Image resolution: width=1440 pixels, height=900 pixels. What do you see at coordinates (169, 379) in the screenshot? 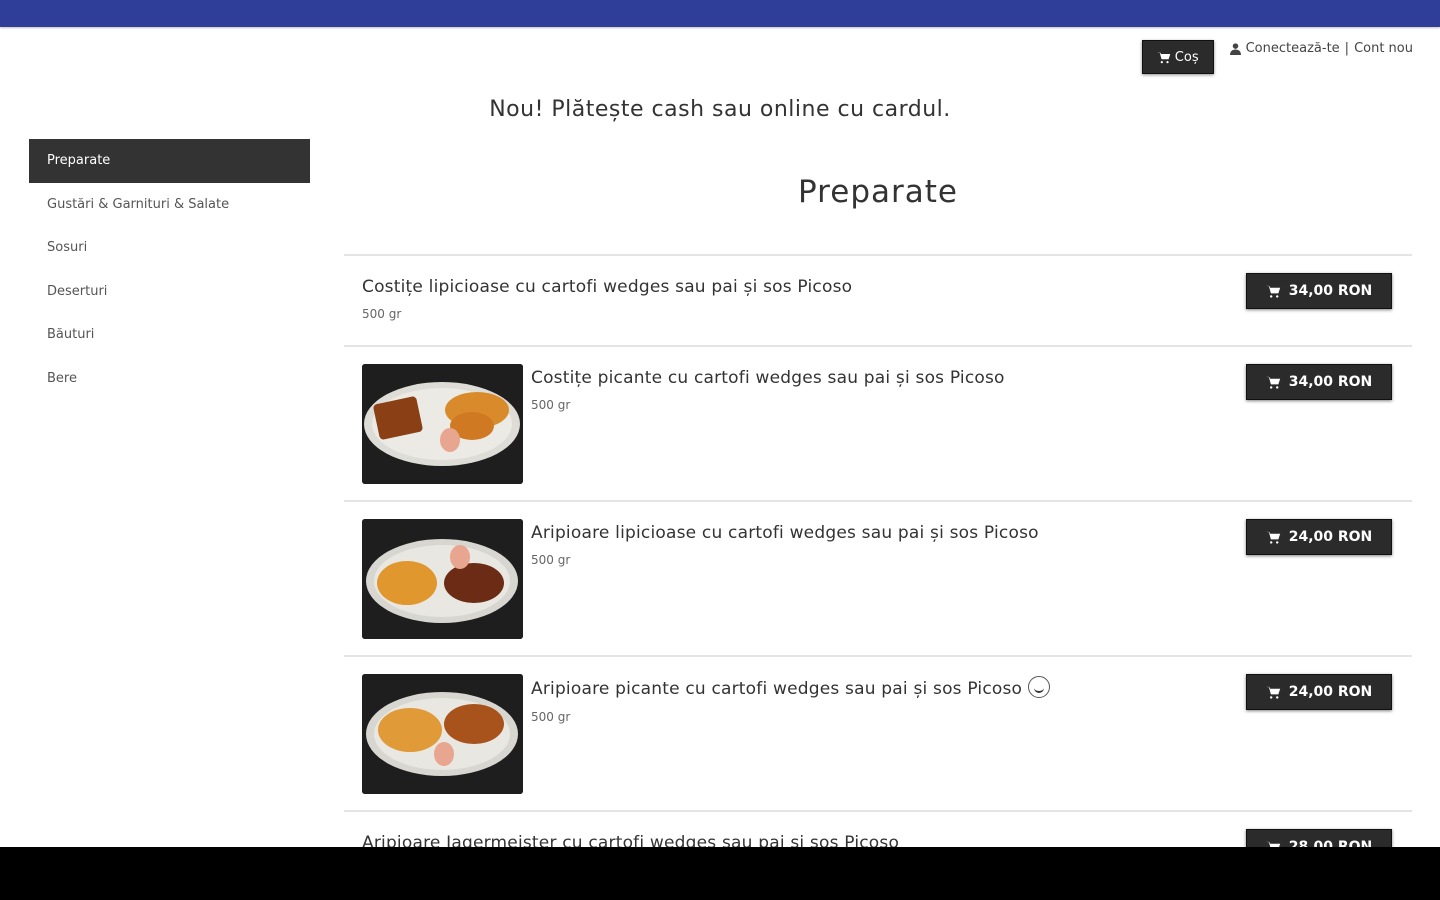
I see `sidebar-item-bere: Bere` at bounding box center [169, 379].